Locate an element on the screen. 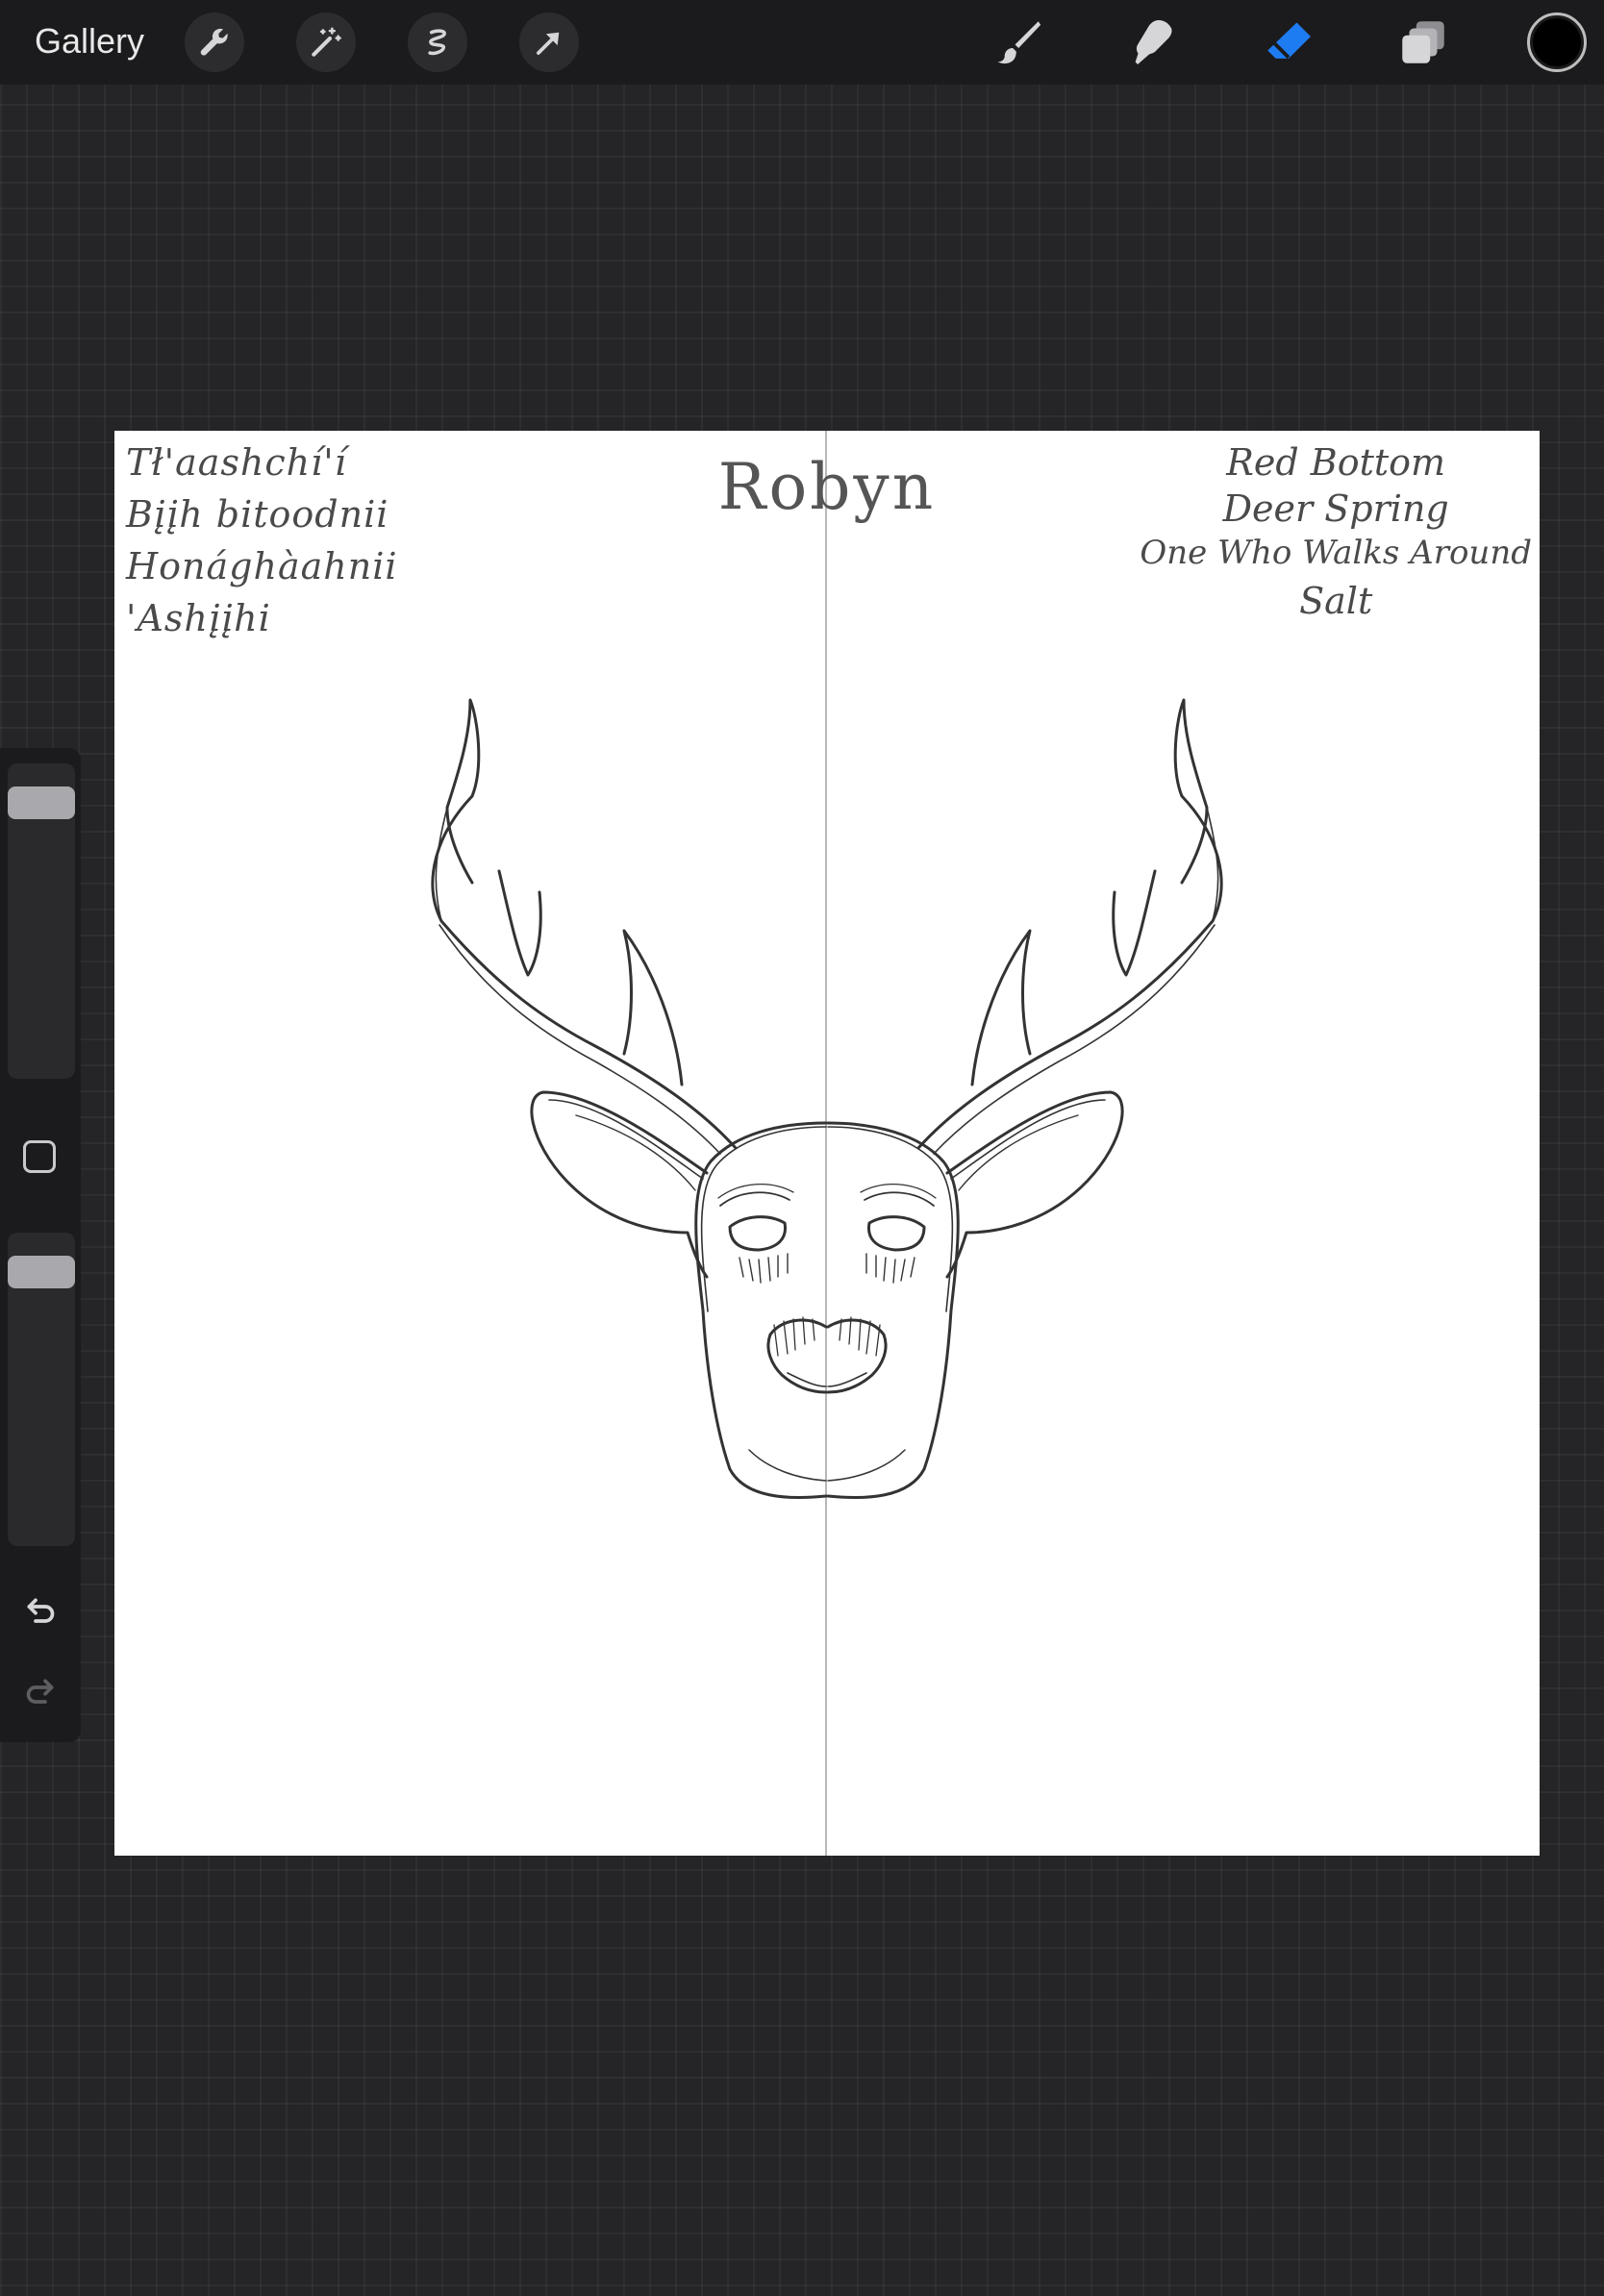 The width and height of the screenshot is (1604, 2296). current-color-swatch is located at coordinates (1557, 42).